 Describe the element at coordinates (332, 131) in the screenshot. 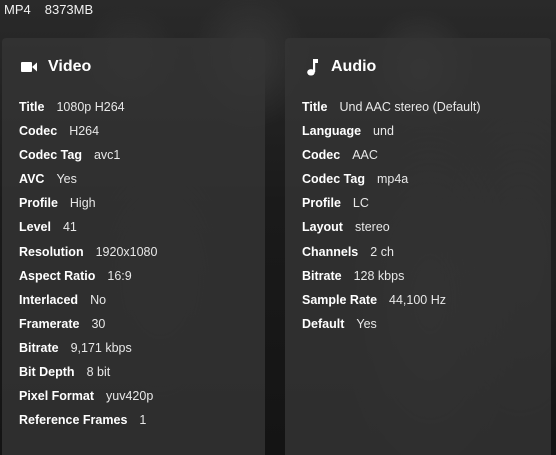

I see `property-label: Language` at that location.